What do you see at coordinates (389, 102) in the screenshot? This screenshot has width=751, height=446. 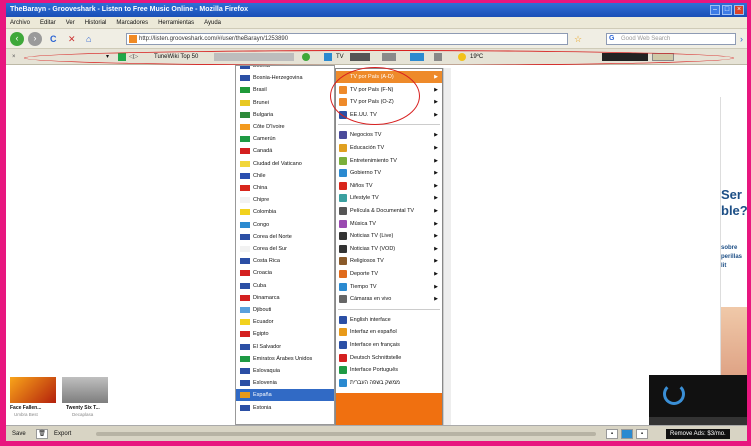 I see `menu-item: TV por País (O-Z) ▶` at bounding box center [389, 102].